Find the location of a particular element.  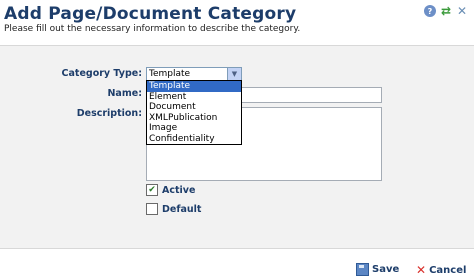

dropdown-option: XMLPublication is located at coordinates (194, 118).